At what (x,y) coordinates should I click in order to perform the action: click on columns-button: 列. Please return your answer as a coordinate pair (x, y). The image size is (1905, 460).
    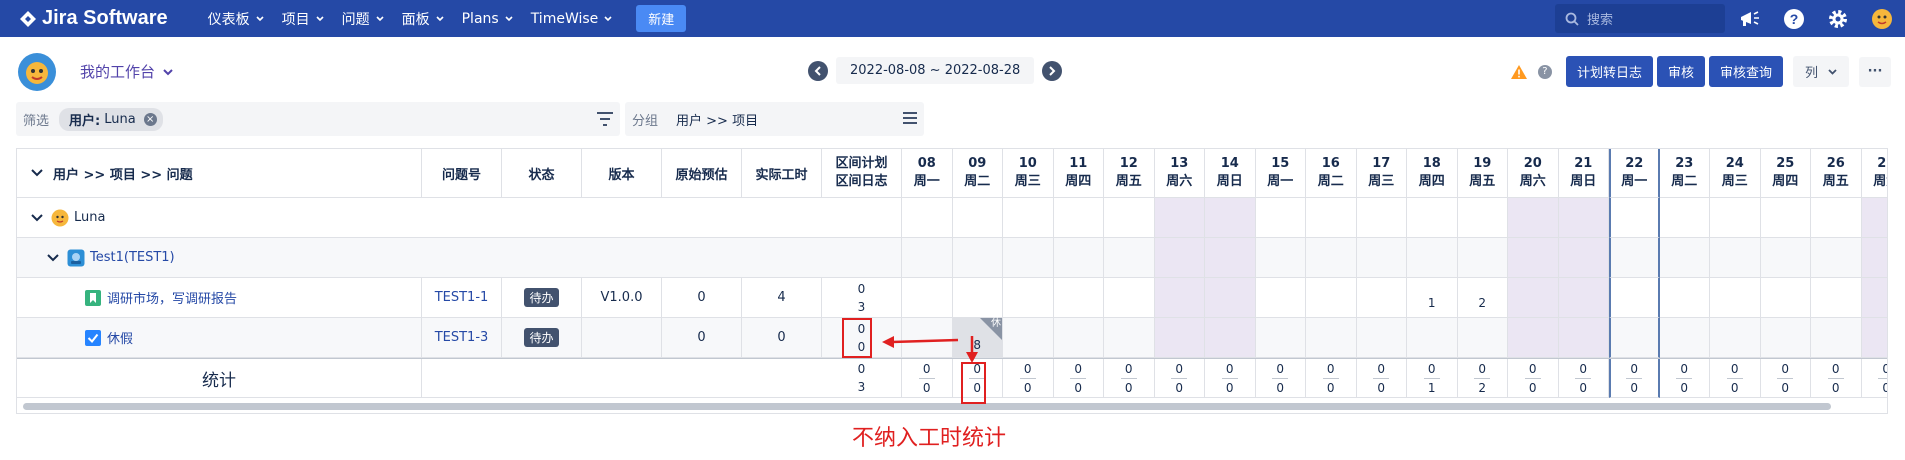
    Looking at the image, I should click on (1820, 71).